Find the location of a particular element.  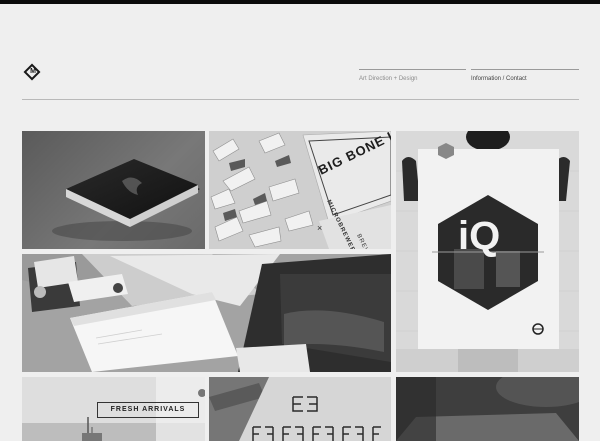

dark-interior-image is located at coordinates (487, 409).